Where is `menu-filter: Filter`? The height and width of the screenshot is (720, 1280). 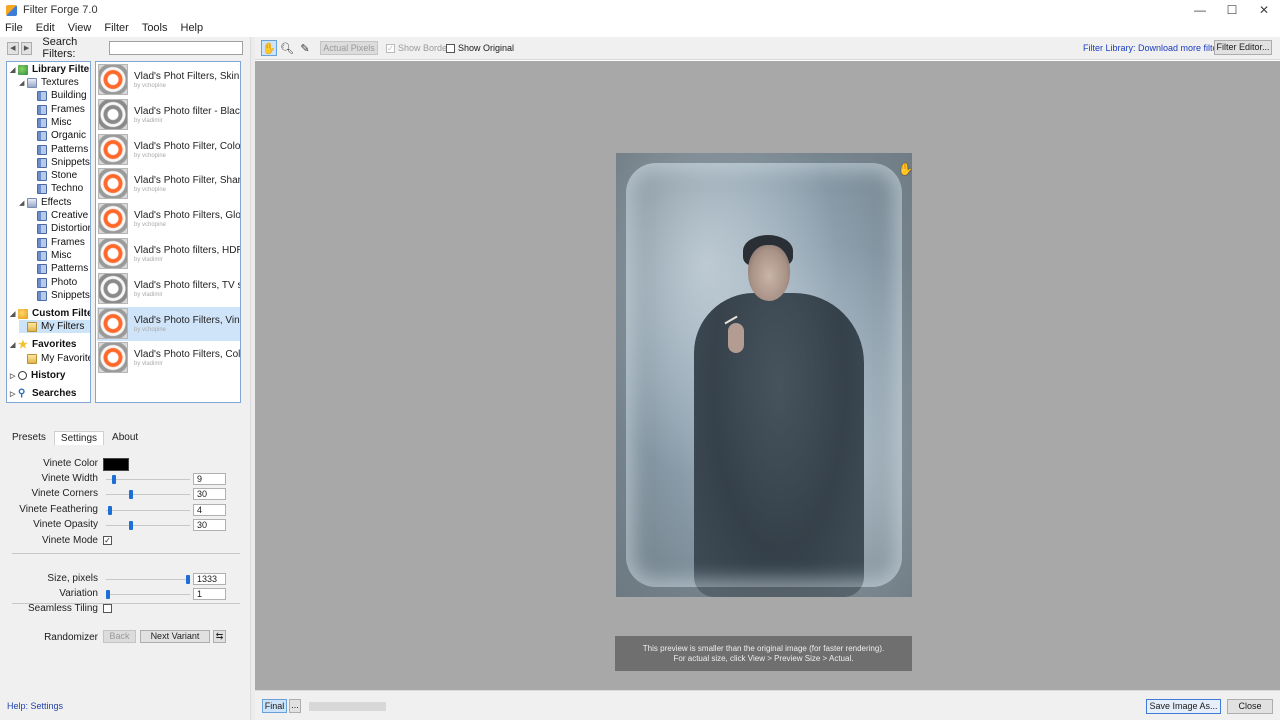 menu-filter: Filter is located at coordinates (116, 28).